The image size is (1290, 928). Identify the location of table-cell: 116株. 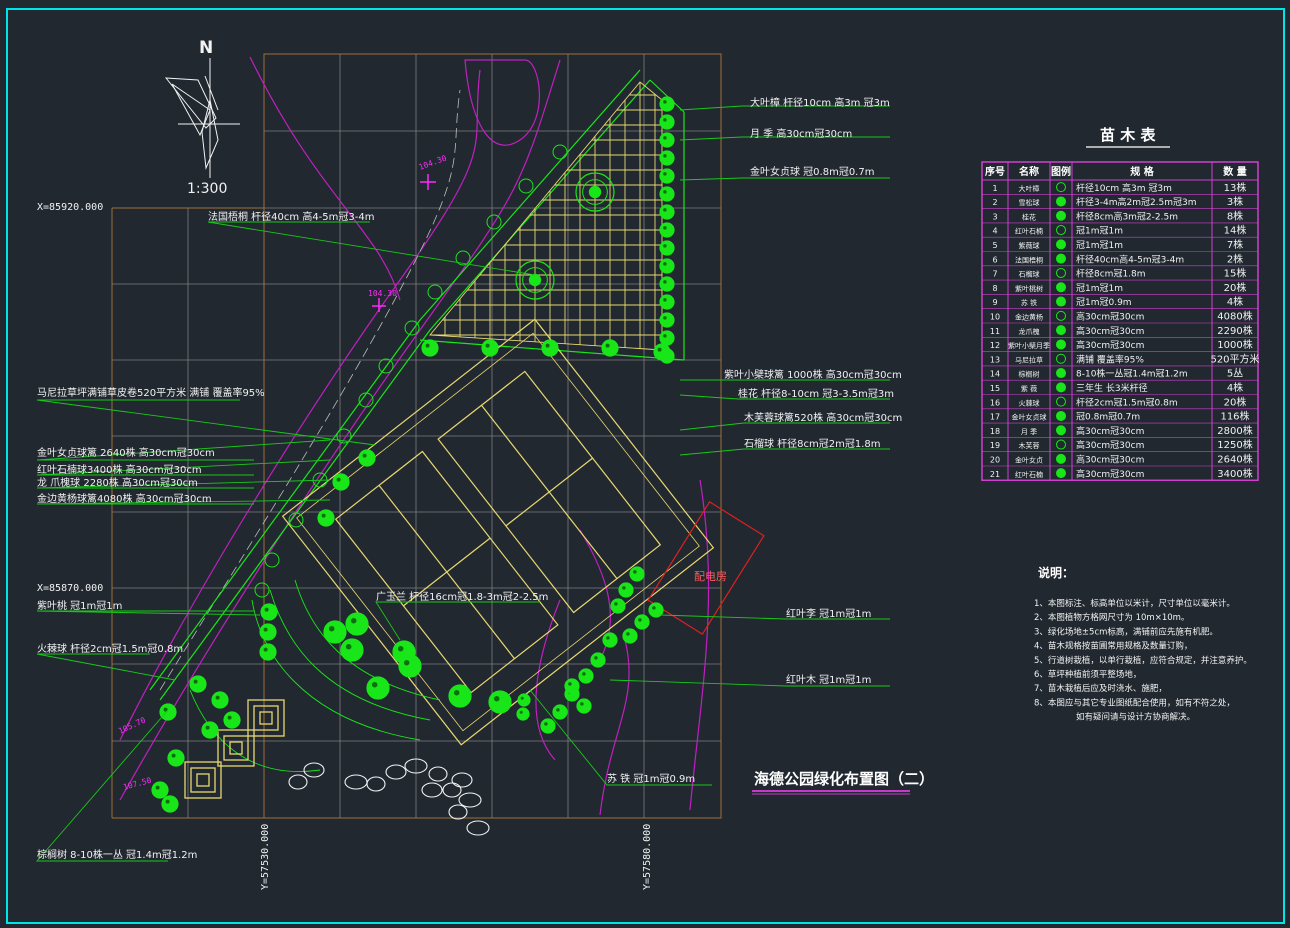
(1234, 416).